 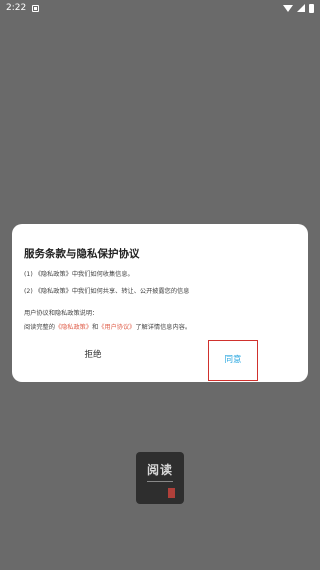 What do you see at coordinates (288, 8) in the screenshot?
I see `wifi-icon` at bounding box center [288, 8].